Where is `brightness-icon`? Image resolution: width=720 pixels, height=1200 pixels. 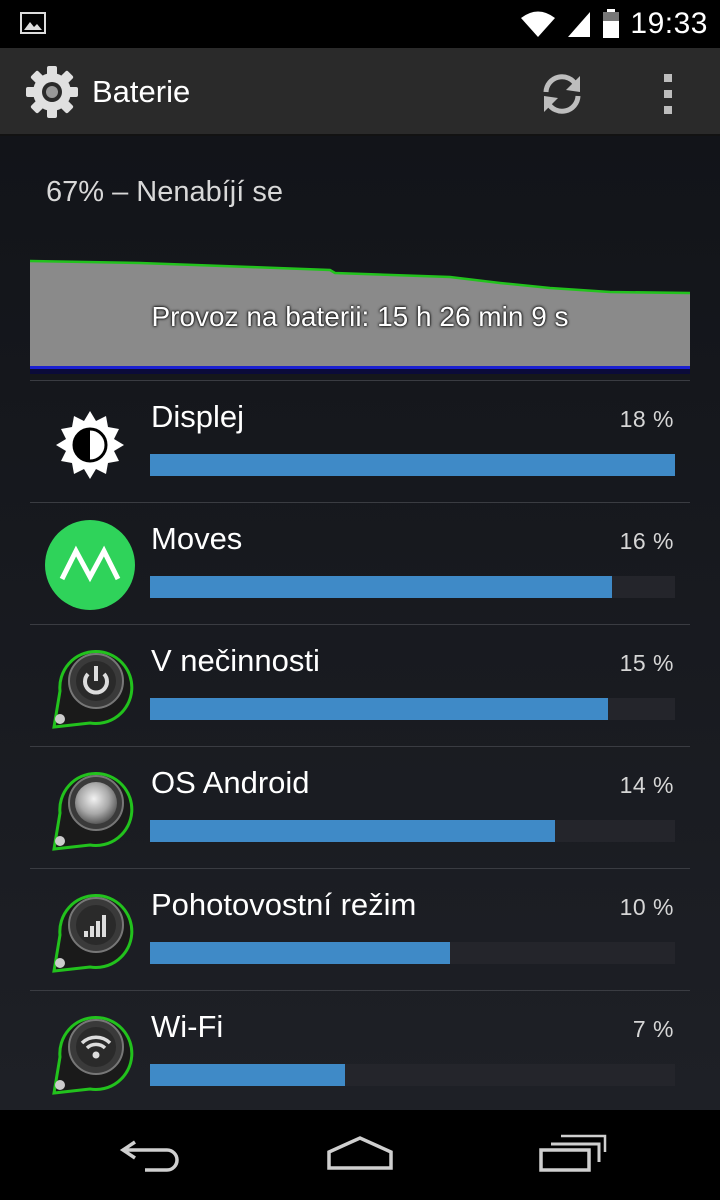
brightness-icon is located at coordinates (90, 445).